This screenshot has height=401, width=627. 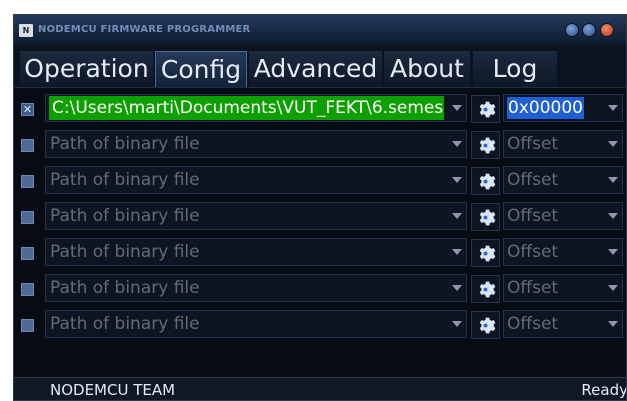 What do you see at coordinates (572, 30) in the screenshot?
I see `minimize-button` at bounding box center [572, 30].